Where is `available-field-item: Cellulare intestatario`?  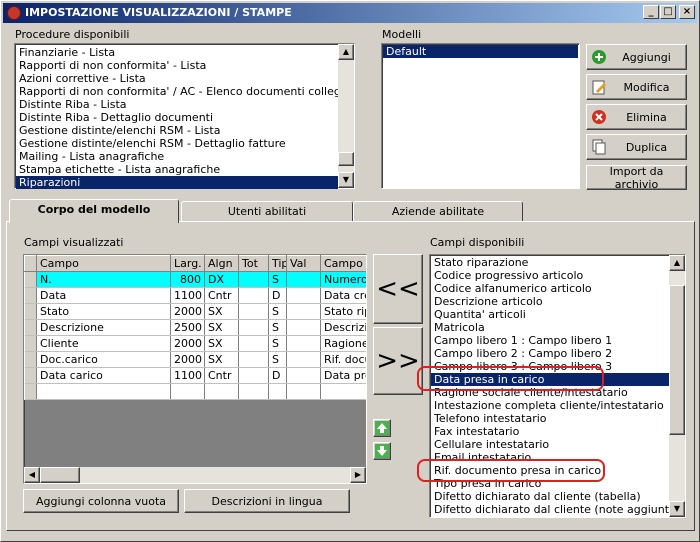
available-field-item: Cellulare intestatario is located at coordinates (550, 444).